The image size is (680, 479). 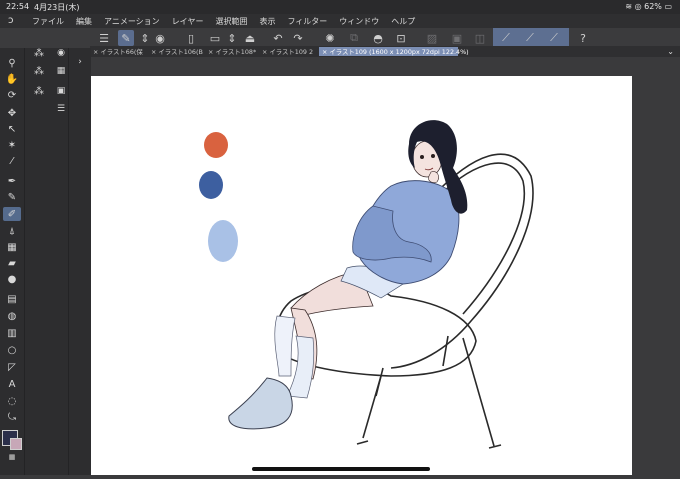 What do you see at coordinates (16, 444) in the screenshot?
I see `sub-color-swatch` at bounding box center [16, 444].